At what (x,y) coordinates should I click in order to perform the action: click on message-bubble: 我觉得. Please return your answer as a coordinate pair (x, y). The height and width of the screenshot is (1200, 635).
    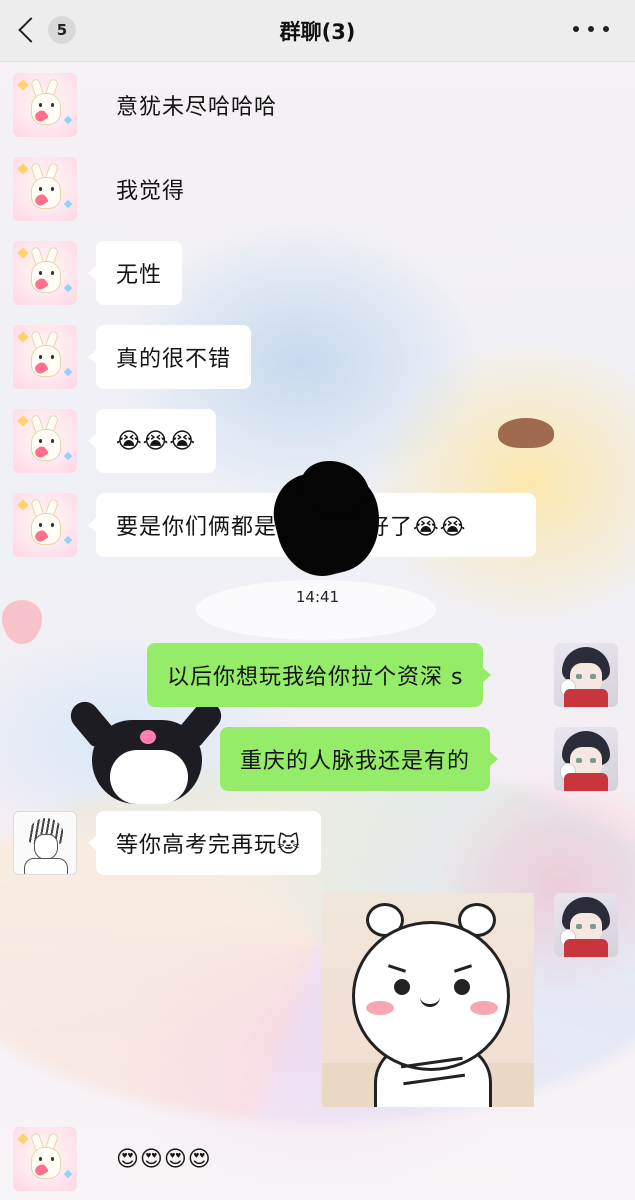
    Looking at the image, I should click on (150, 189).